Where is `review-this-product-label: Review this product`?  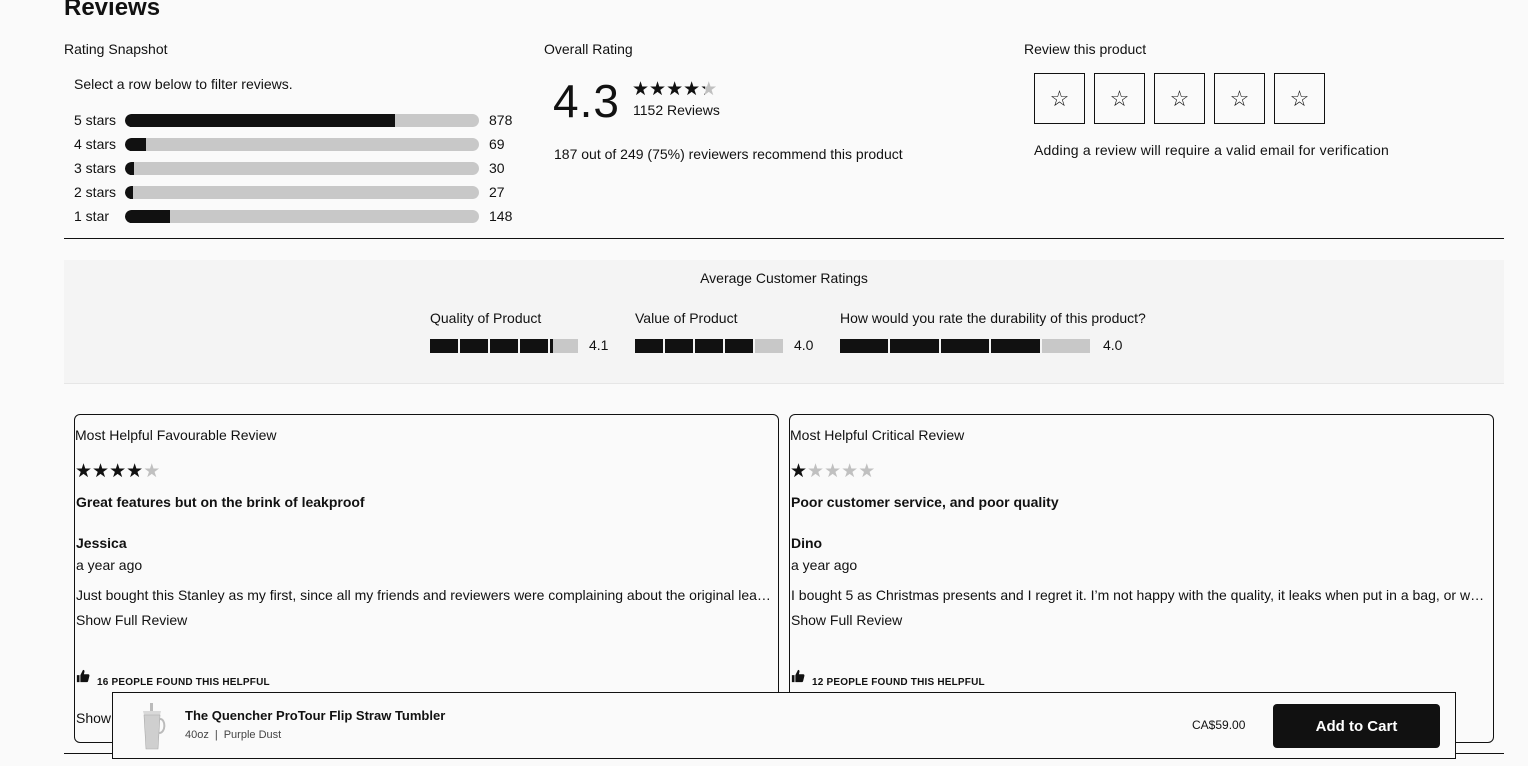
review-this-product-label: Review this product is located at coordinates (1085, 49).